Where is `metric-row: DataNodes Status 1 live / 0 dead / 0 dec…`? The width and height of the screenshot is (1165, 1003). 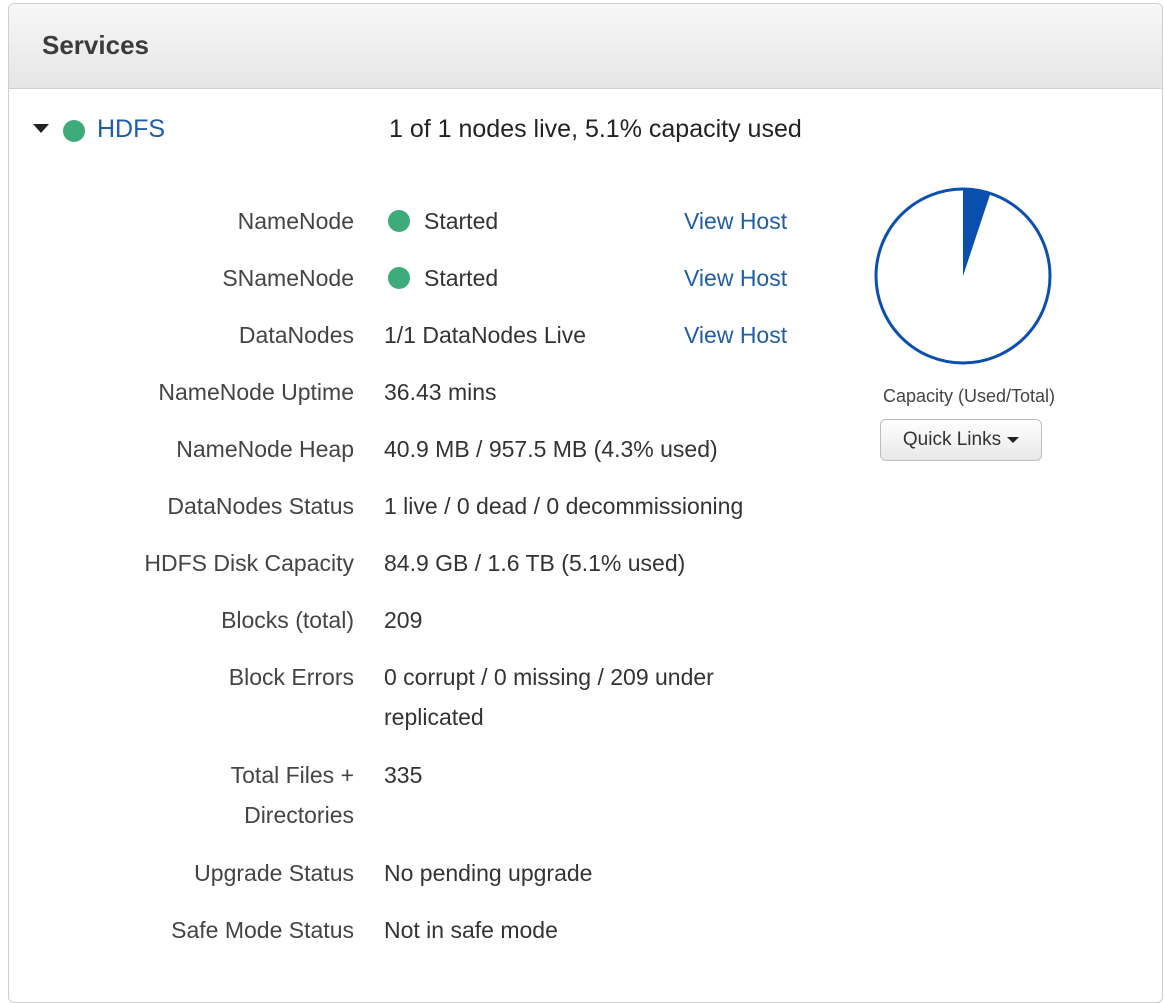 metric-row: DataNodes Status 1 live / 0 dead / 0 dec… is located at coordinates (419, 506).